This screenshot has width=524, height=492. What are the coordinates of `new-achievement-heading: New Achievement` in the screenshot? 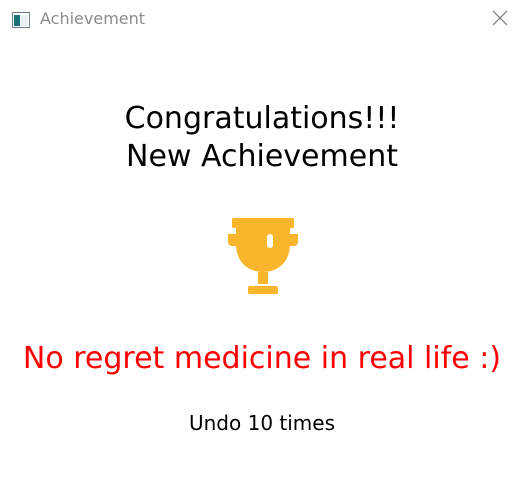 It's located at (262, 156).